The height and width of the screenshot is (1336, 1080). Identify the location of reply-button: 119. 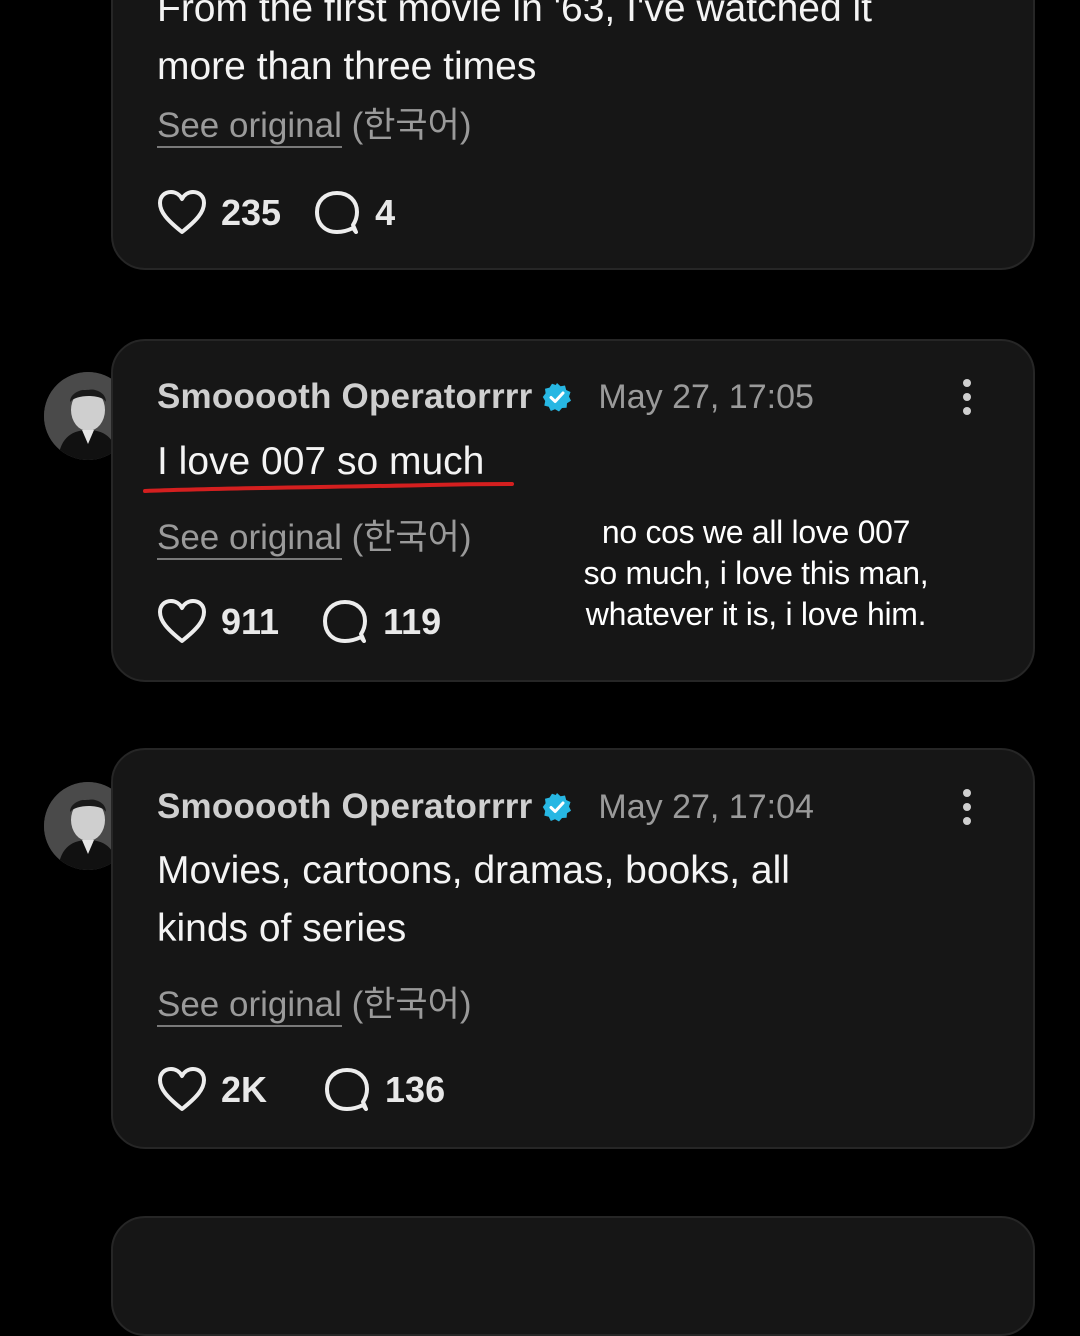
(381, 622).